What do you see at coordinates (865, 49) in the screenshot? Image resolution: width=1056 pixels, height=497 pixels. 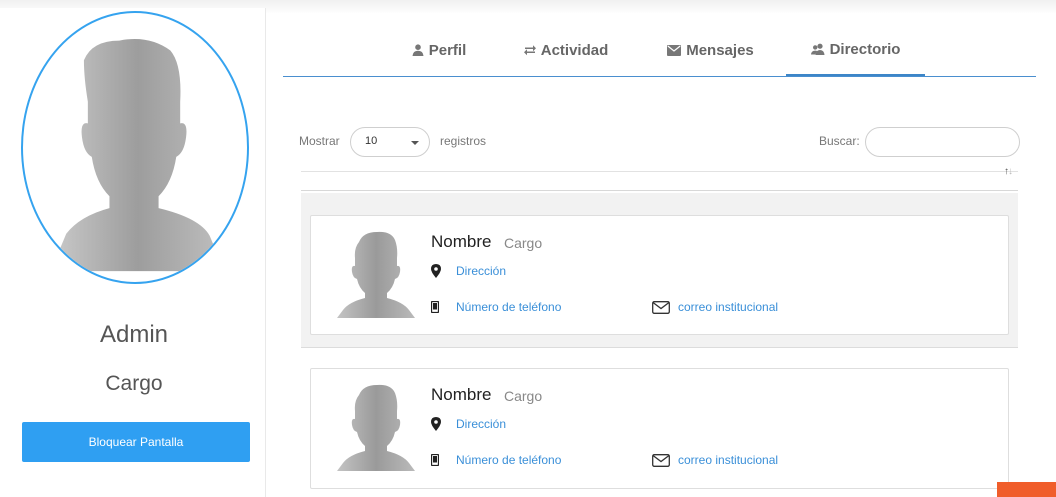 I see `tab-label: Directorio` at bounding box center [865, 49].